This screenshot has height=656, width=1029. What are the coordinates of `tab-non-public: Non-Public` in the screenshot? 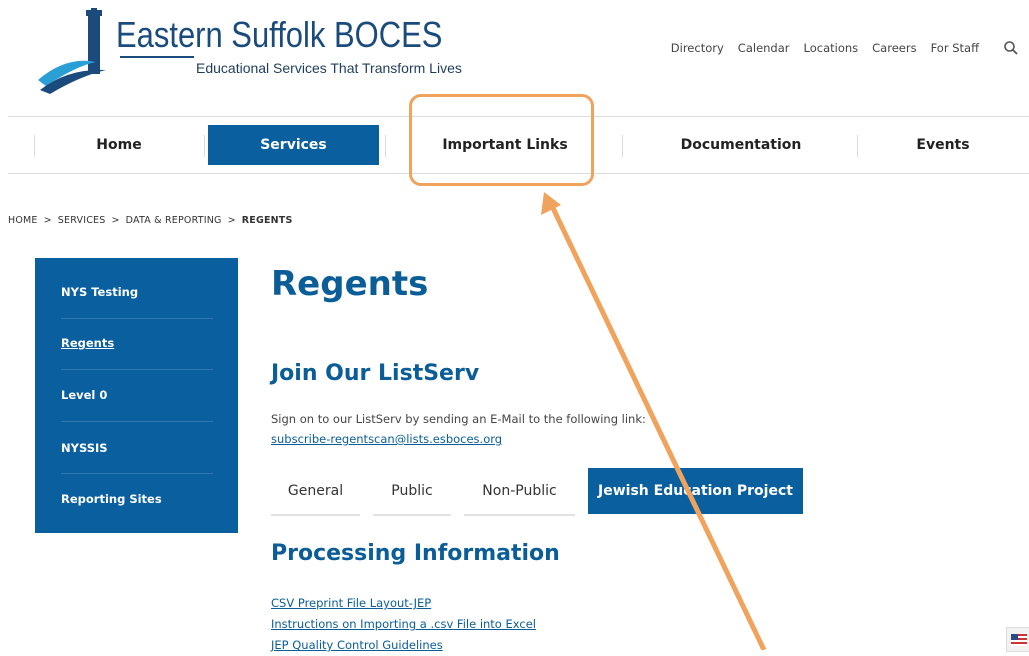 It's located at (519, 492).